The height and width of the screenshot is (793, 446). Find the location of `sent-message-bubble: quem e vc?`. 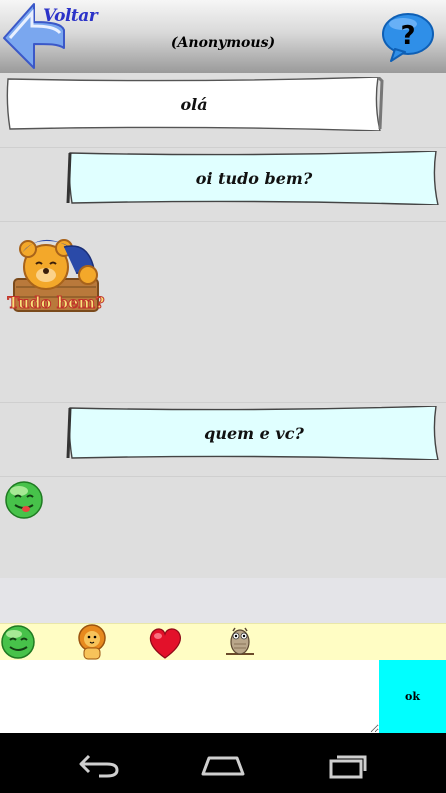

sent-message-bubble: quem e vc? is located at coordinates (254, 433).